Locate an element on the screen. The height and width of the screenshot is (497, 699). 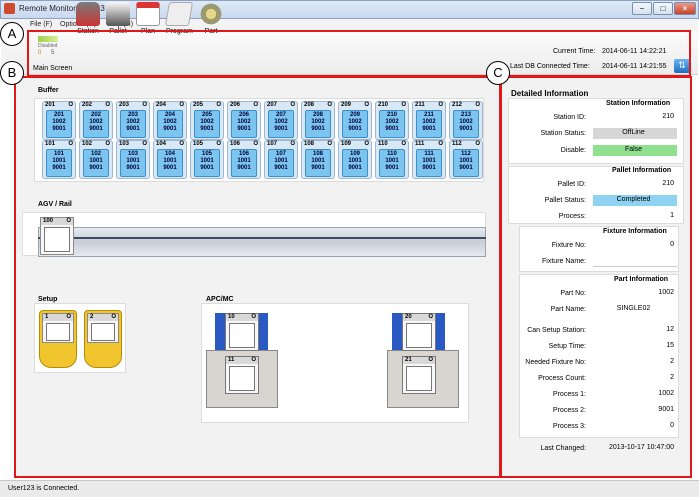
menu-file: File (F) is located at coordinates (41, 24).